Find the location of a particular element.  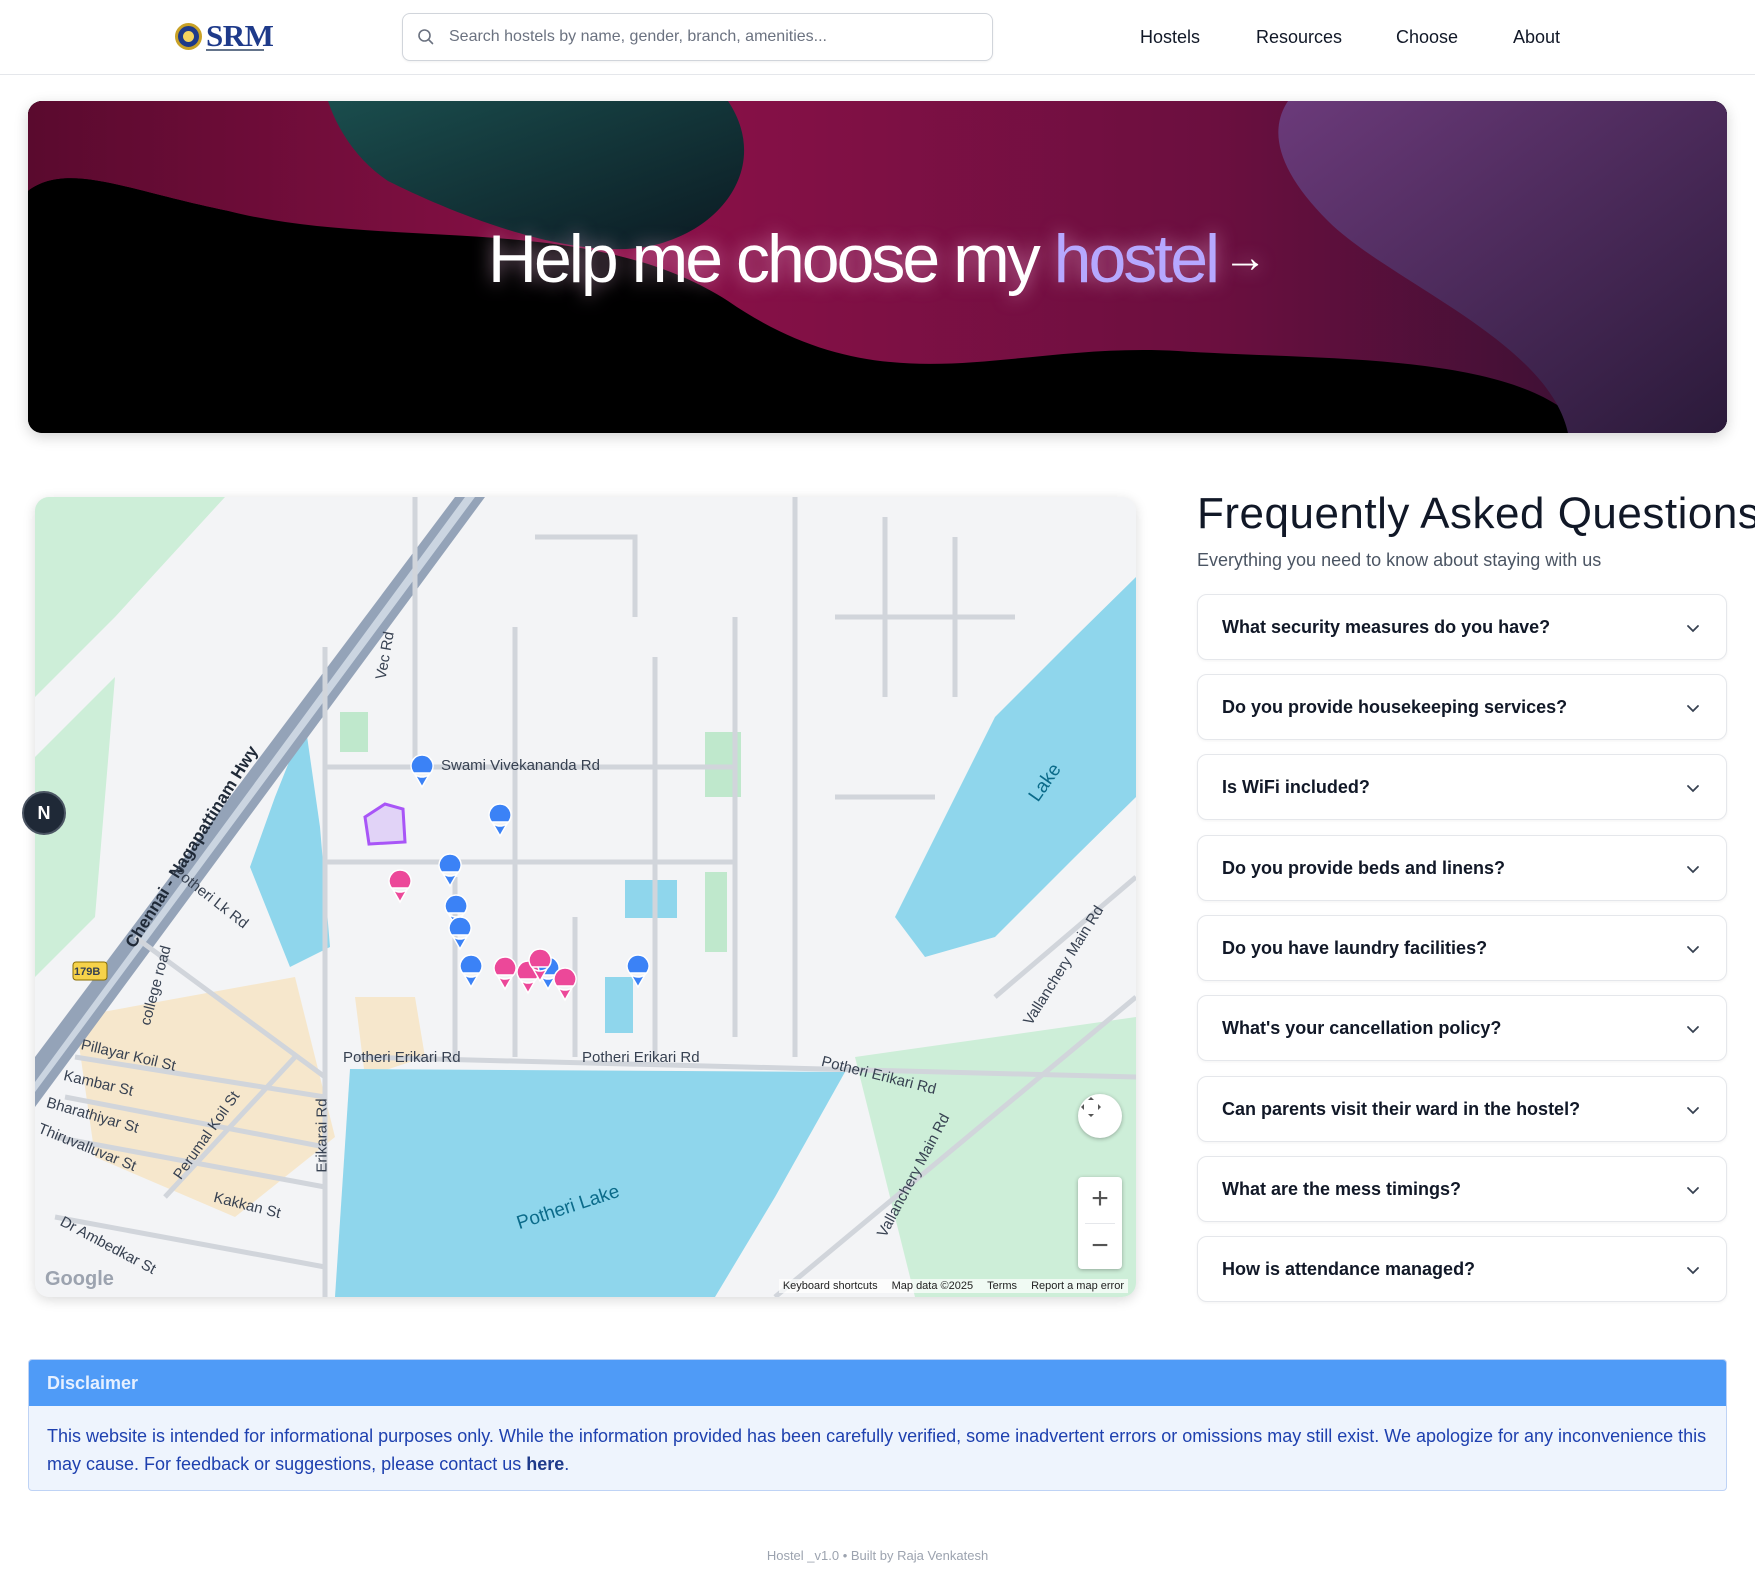

top-header: SRM Hostels Resources Choose About is located at coordinates (877, 37).